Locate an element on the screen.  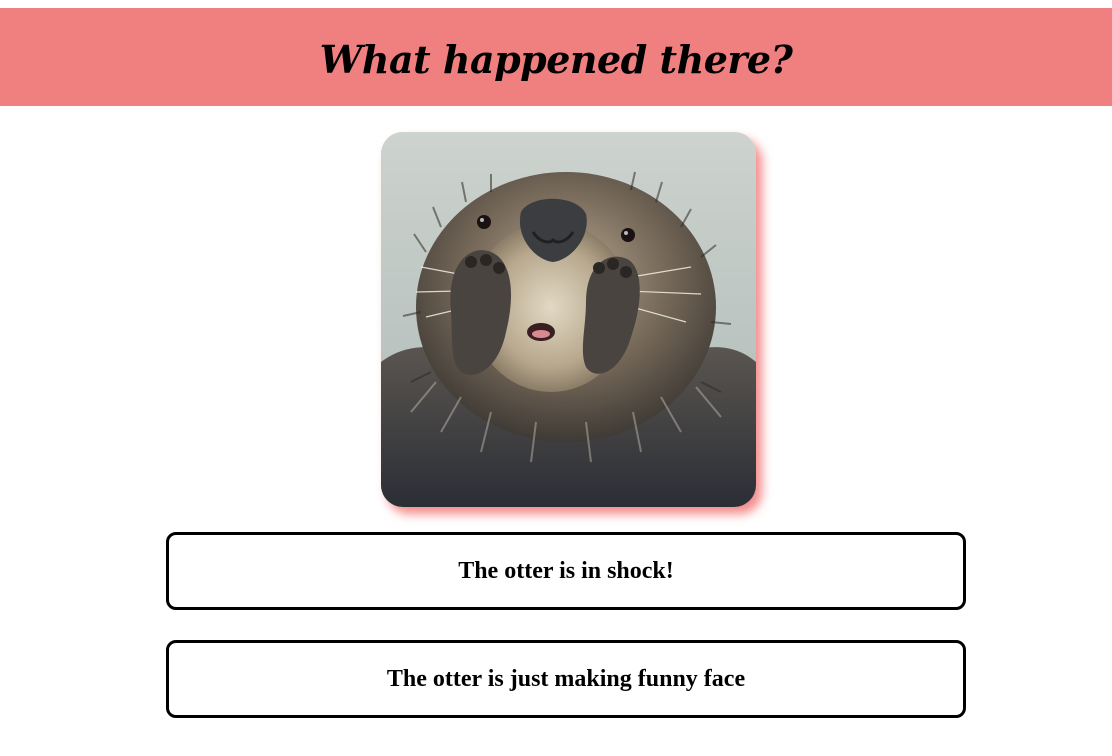
header-bar: What happened there? is located at coordinates (556, 57).